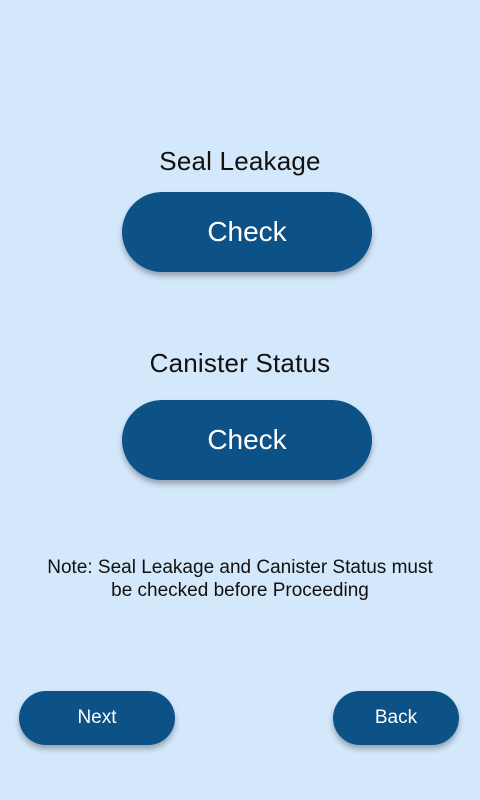 The height and width of the screenshot is (800, 480). I want to click on seal-leakage-check-button: Check, so click(247, 232).